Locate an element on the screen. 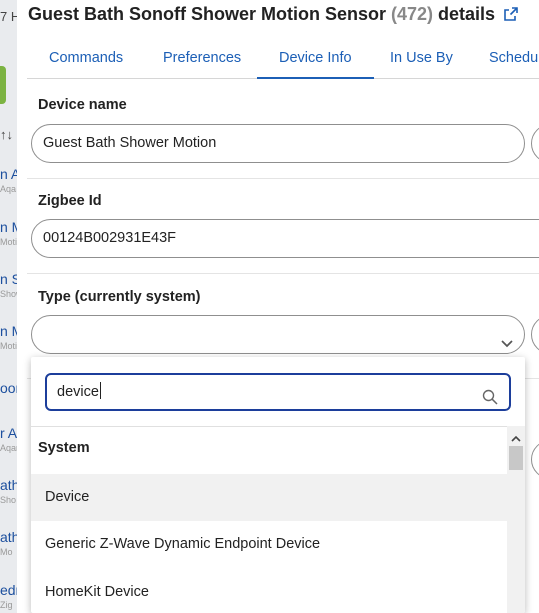  background-fragment: oon is located at coordinates (8, 388).